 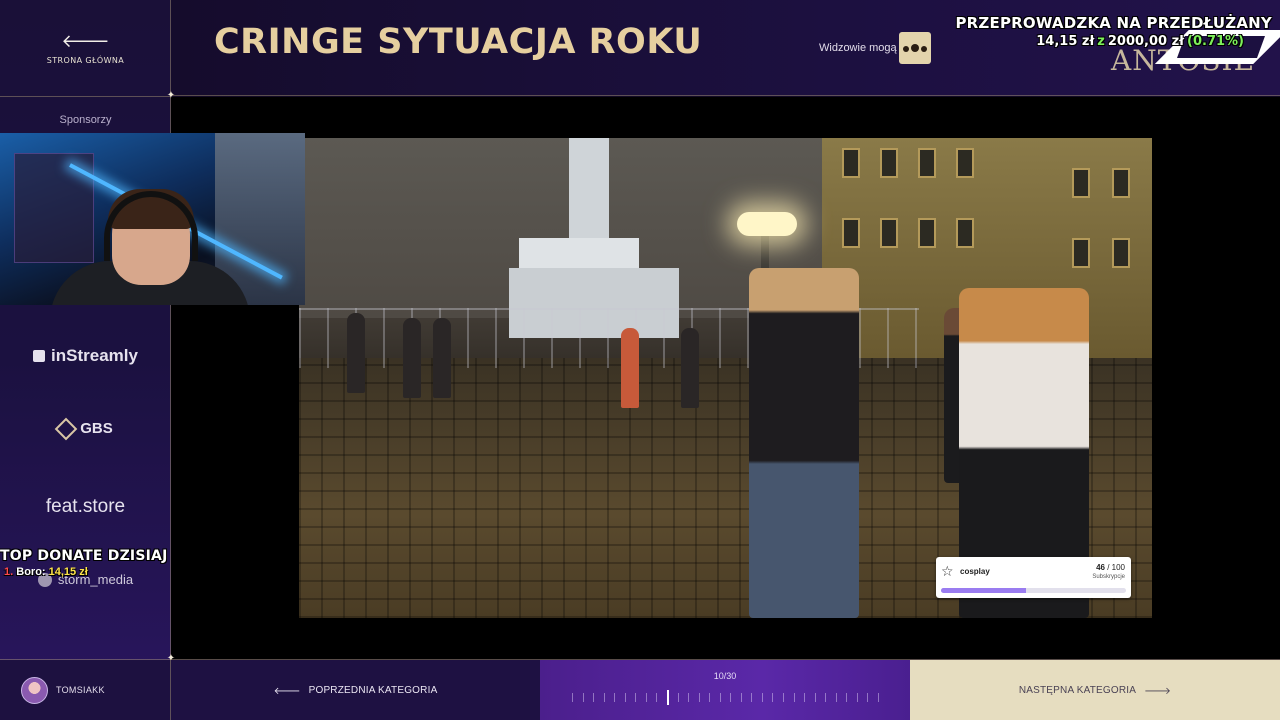 What do you see at coordinates (1215, 41) in the screenshot?
I see `goal-percent: (0.71%)` at bounding box center [1215, 41].